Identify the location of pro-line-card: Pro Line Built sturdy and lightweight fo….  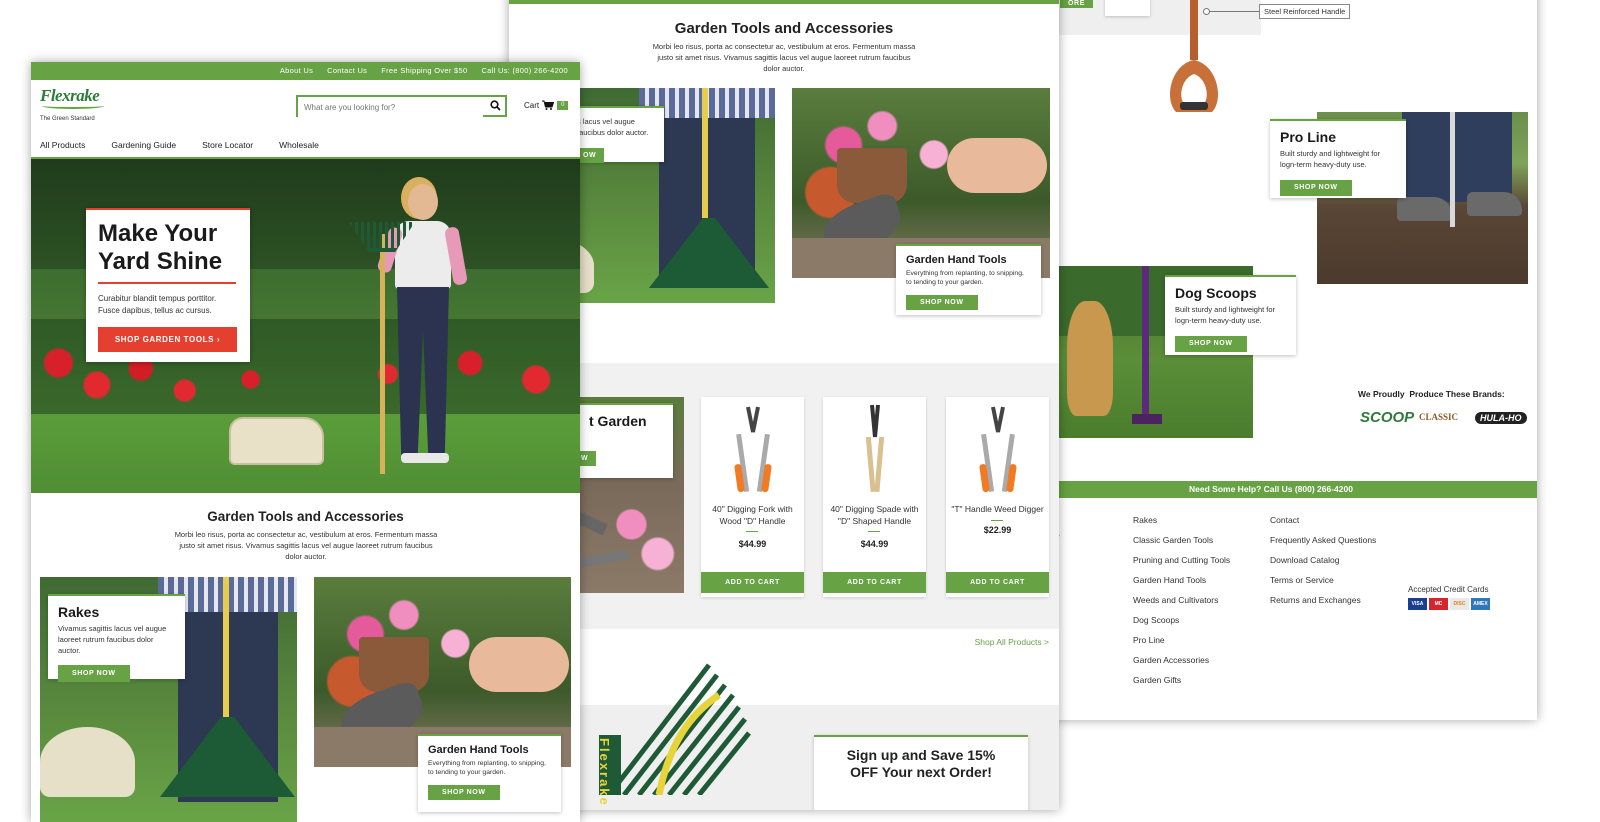
(1338, 158).